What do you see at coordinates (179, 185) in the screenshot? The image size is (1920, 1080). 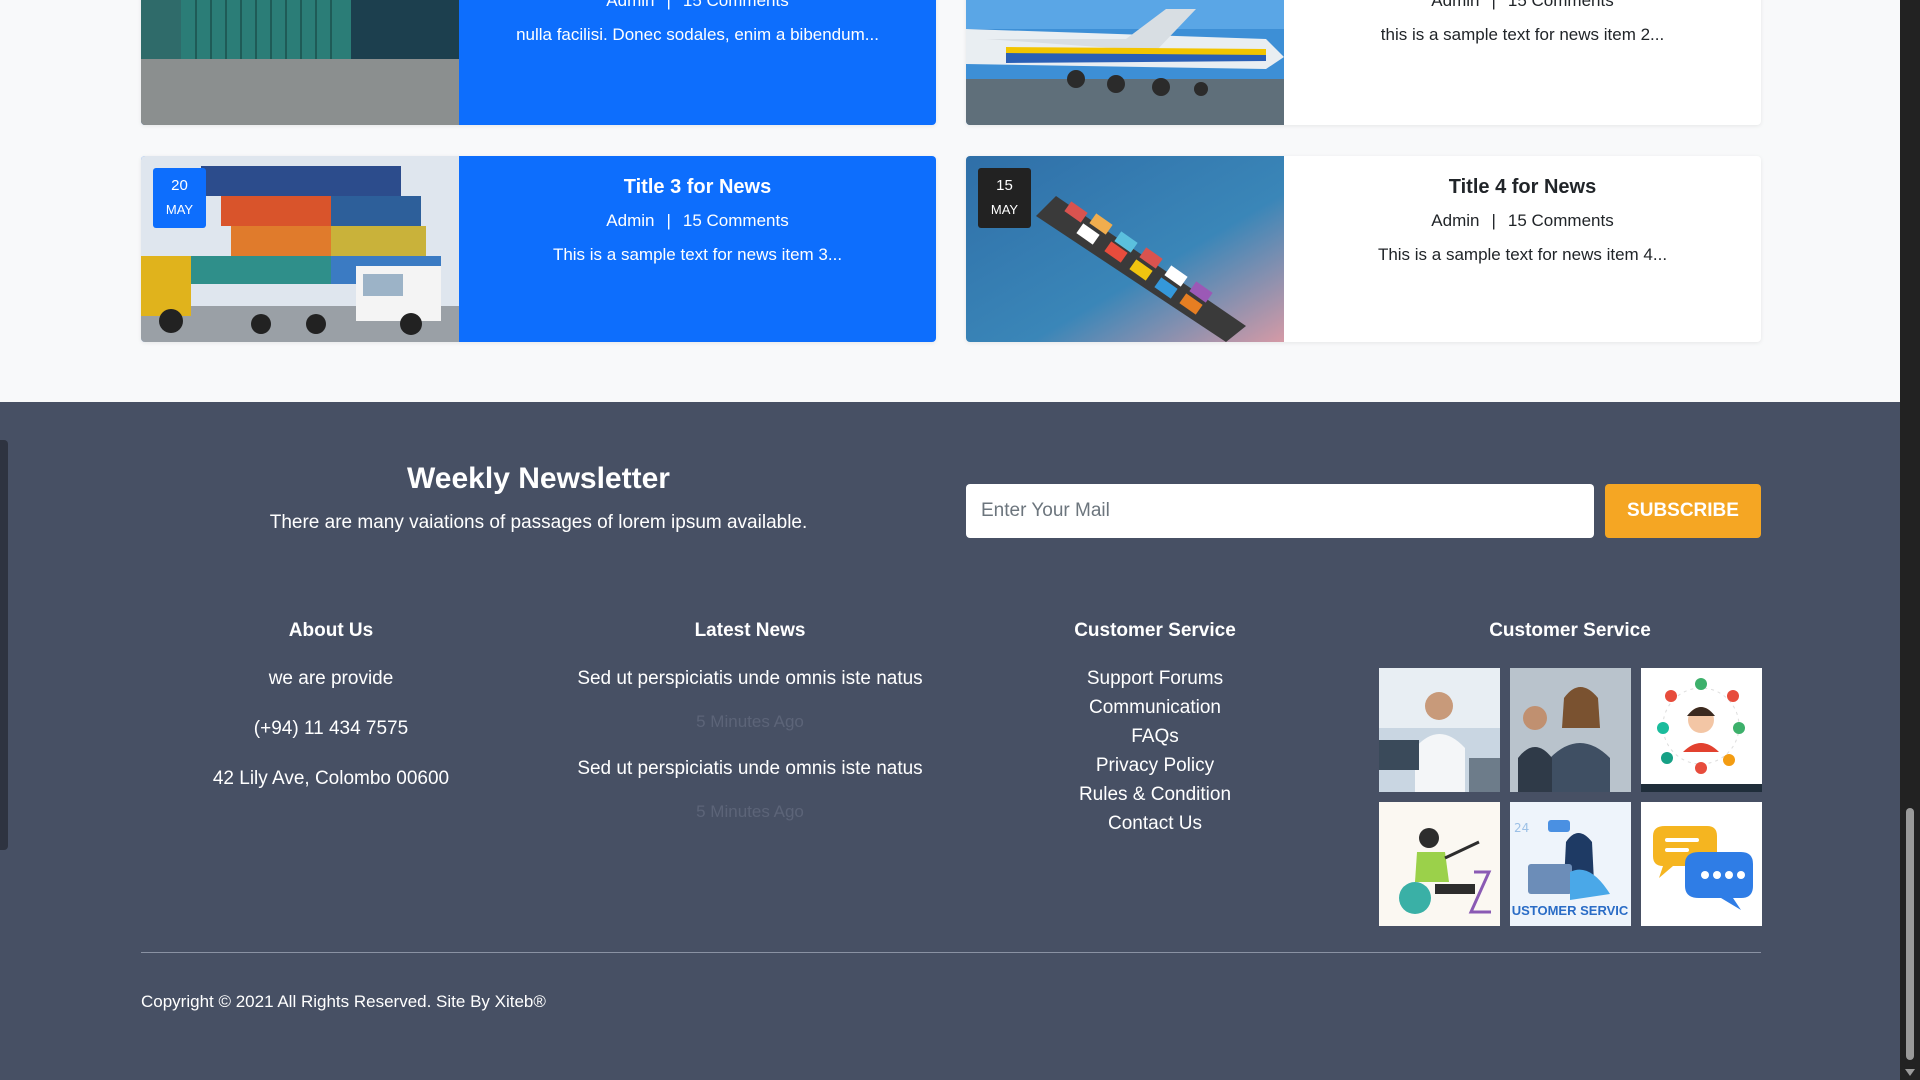 I see `date-day-3: 20` at bounding box center [179, 185].